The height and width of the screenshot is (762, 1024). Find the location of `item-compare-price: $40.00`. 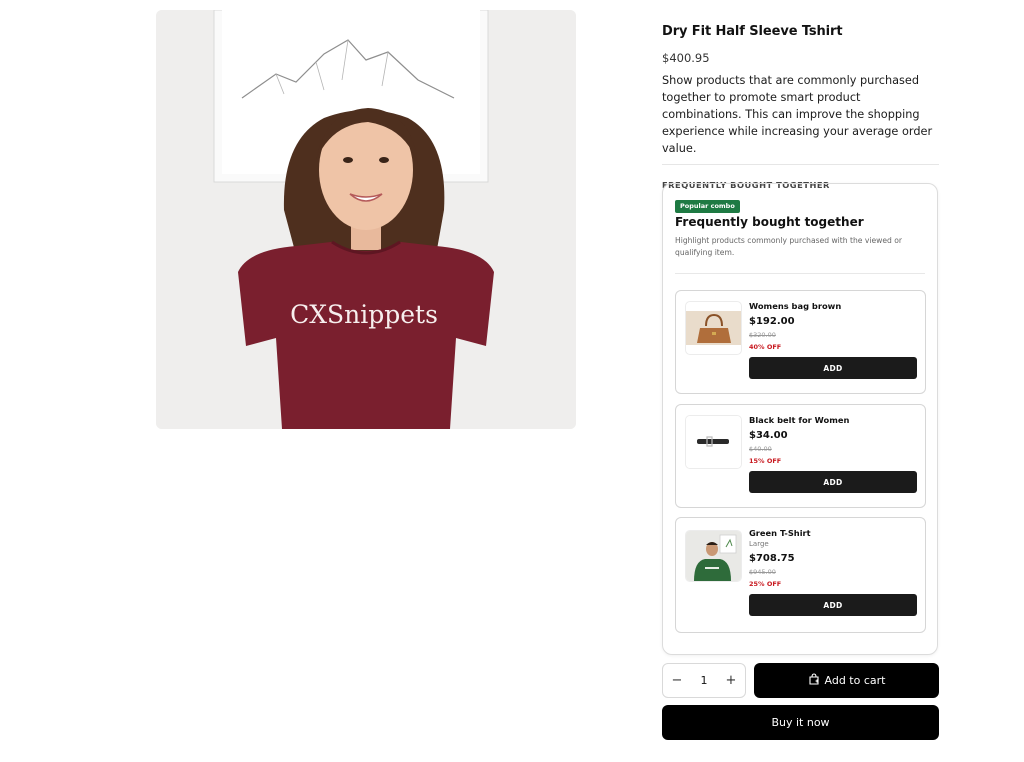

item-compare-price: $40.00 is located at coordinates (760, 449).